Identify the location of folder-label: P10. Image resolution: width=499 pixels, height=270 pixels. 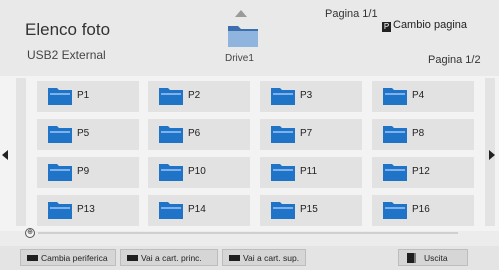
(197, 171).